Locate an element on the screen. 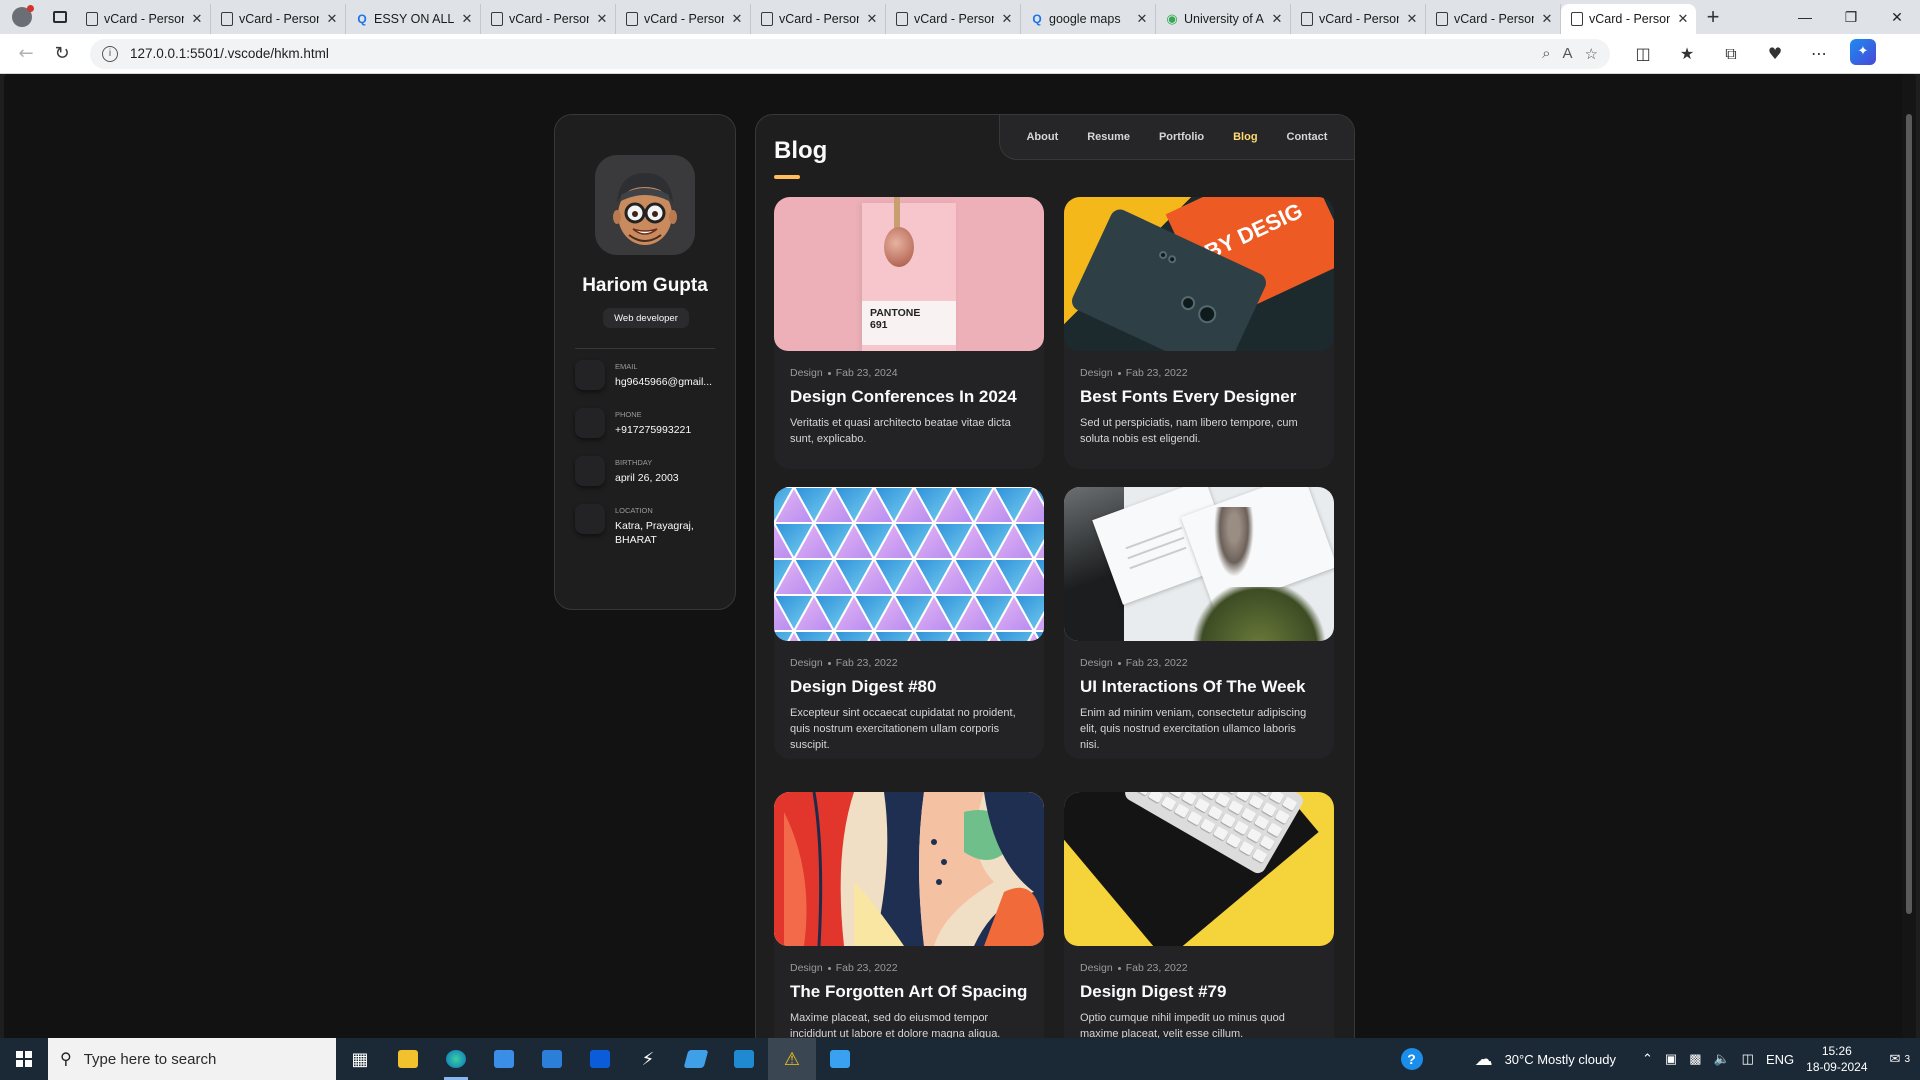  post-title: Design Conferences In 2024 is located at coordinates (909, 397).